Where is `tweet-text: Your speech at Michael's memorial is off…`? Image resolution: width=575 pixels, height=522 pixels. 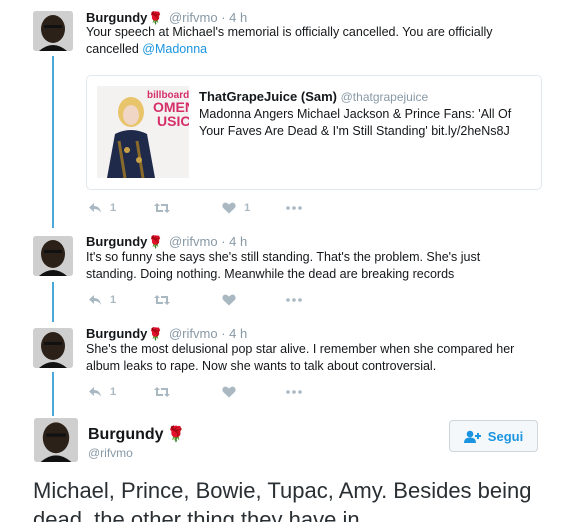
tweet-text: Your speech at Michael's memorial is off… is located at coordinates (306, 41).